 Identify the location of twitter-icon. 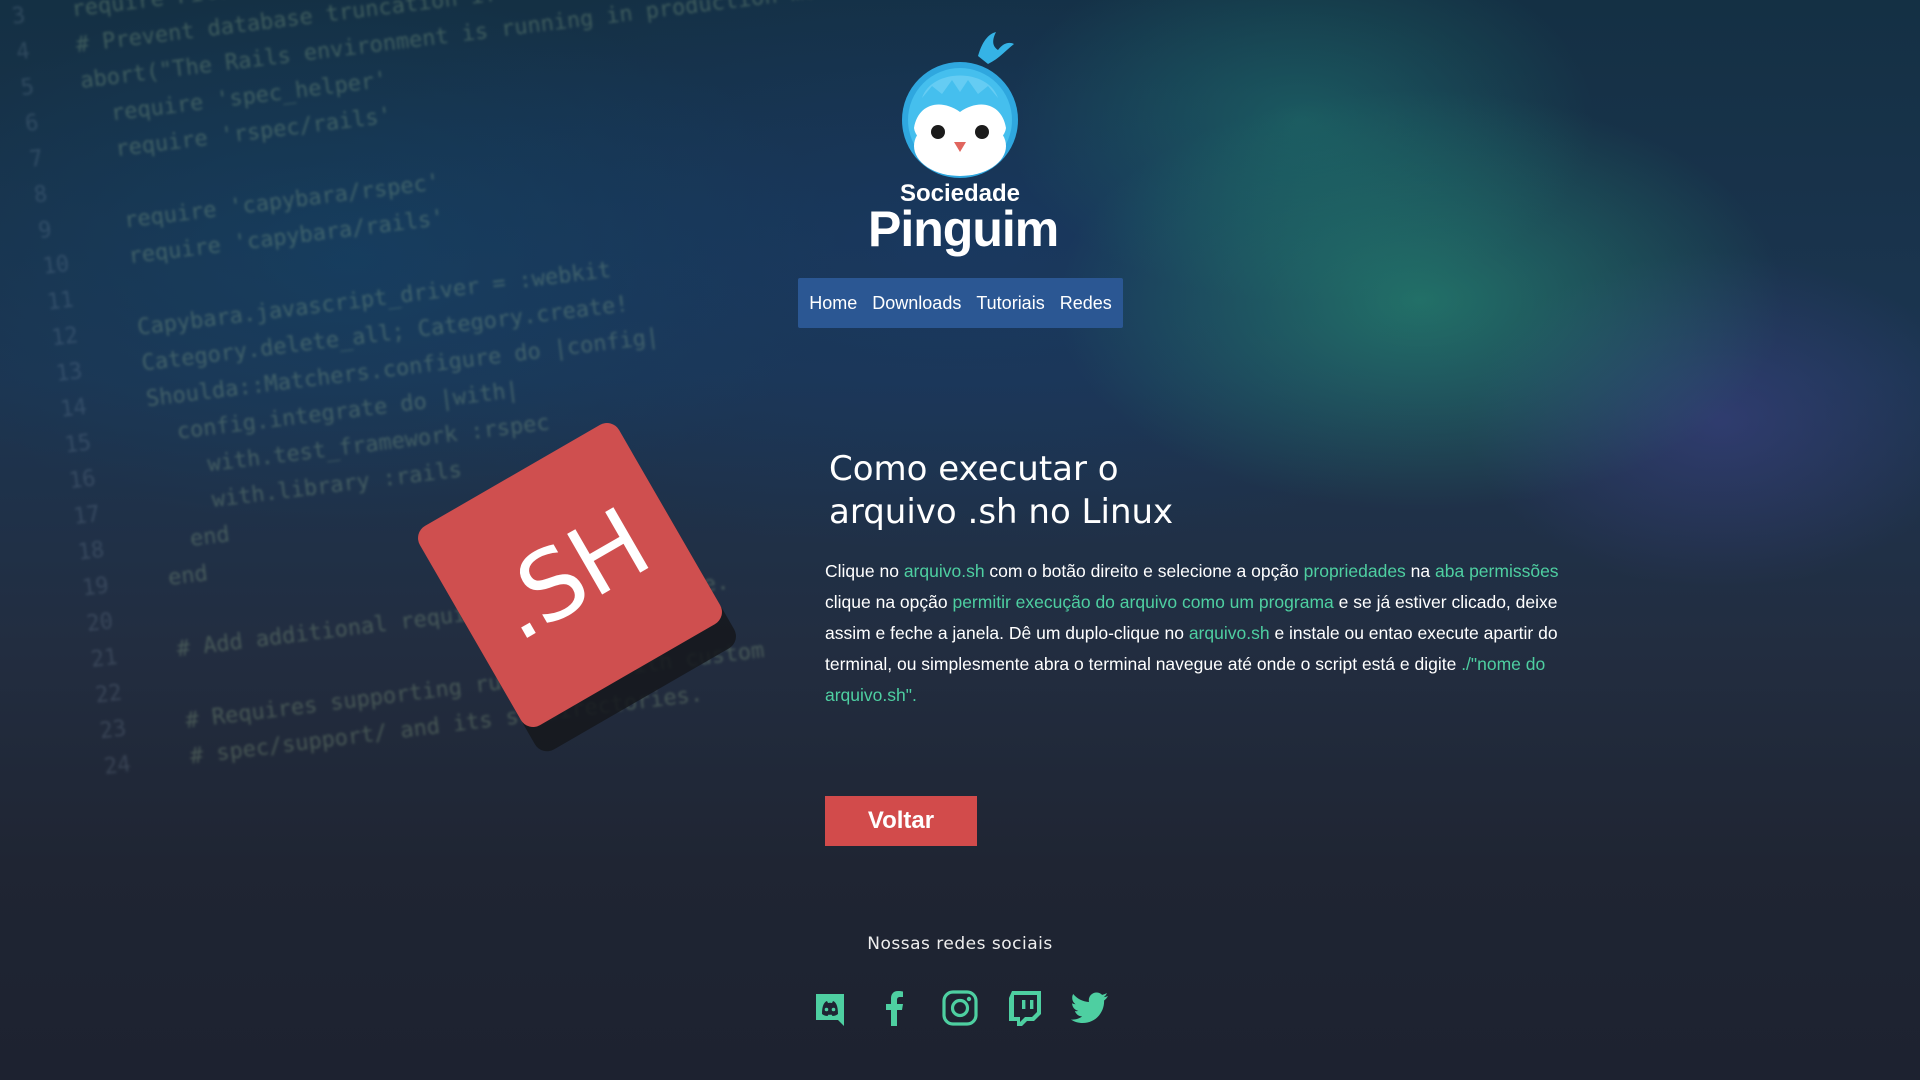
(1090, 1008).